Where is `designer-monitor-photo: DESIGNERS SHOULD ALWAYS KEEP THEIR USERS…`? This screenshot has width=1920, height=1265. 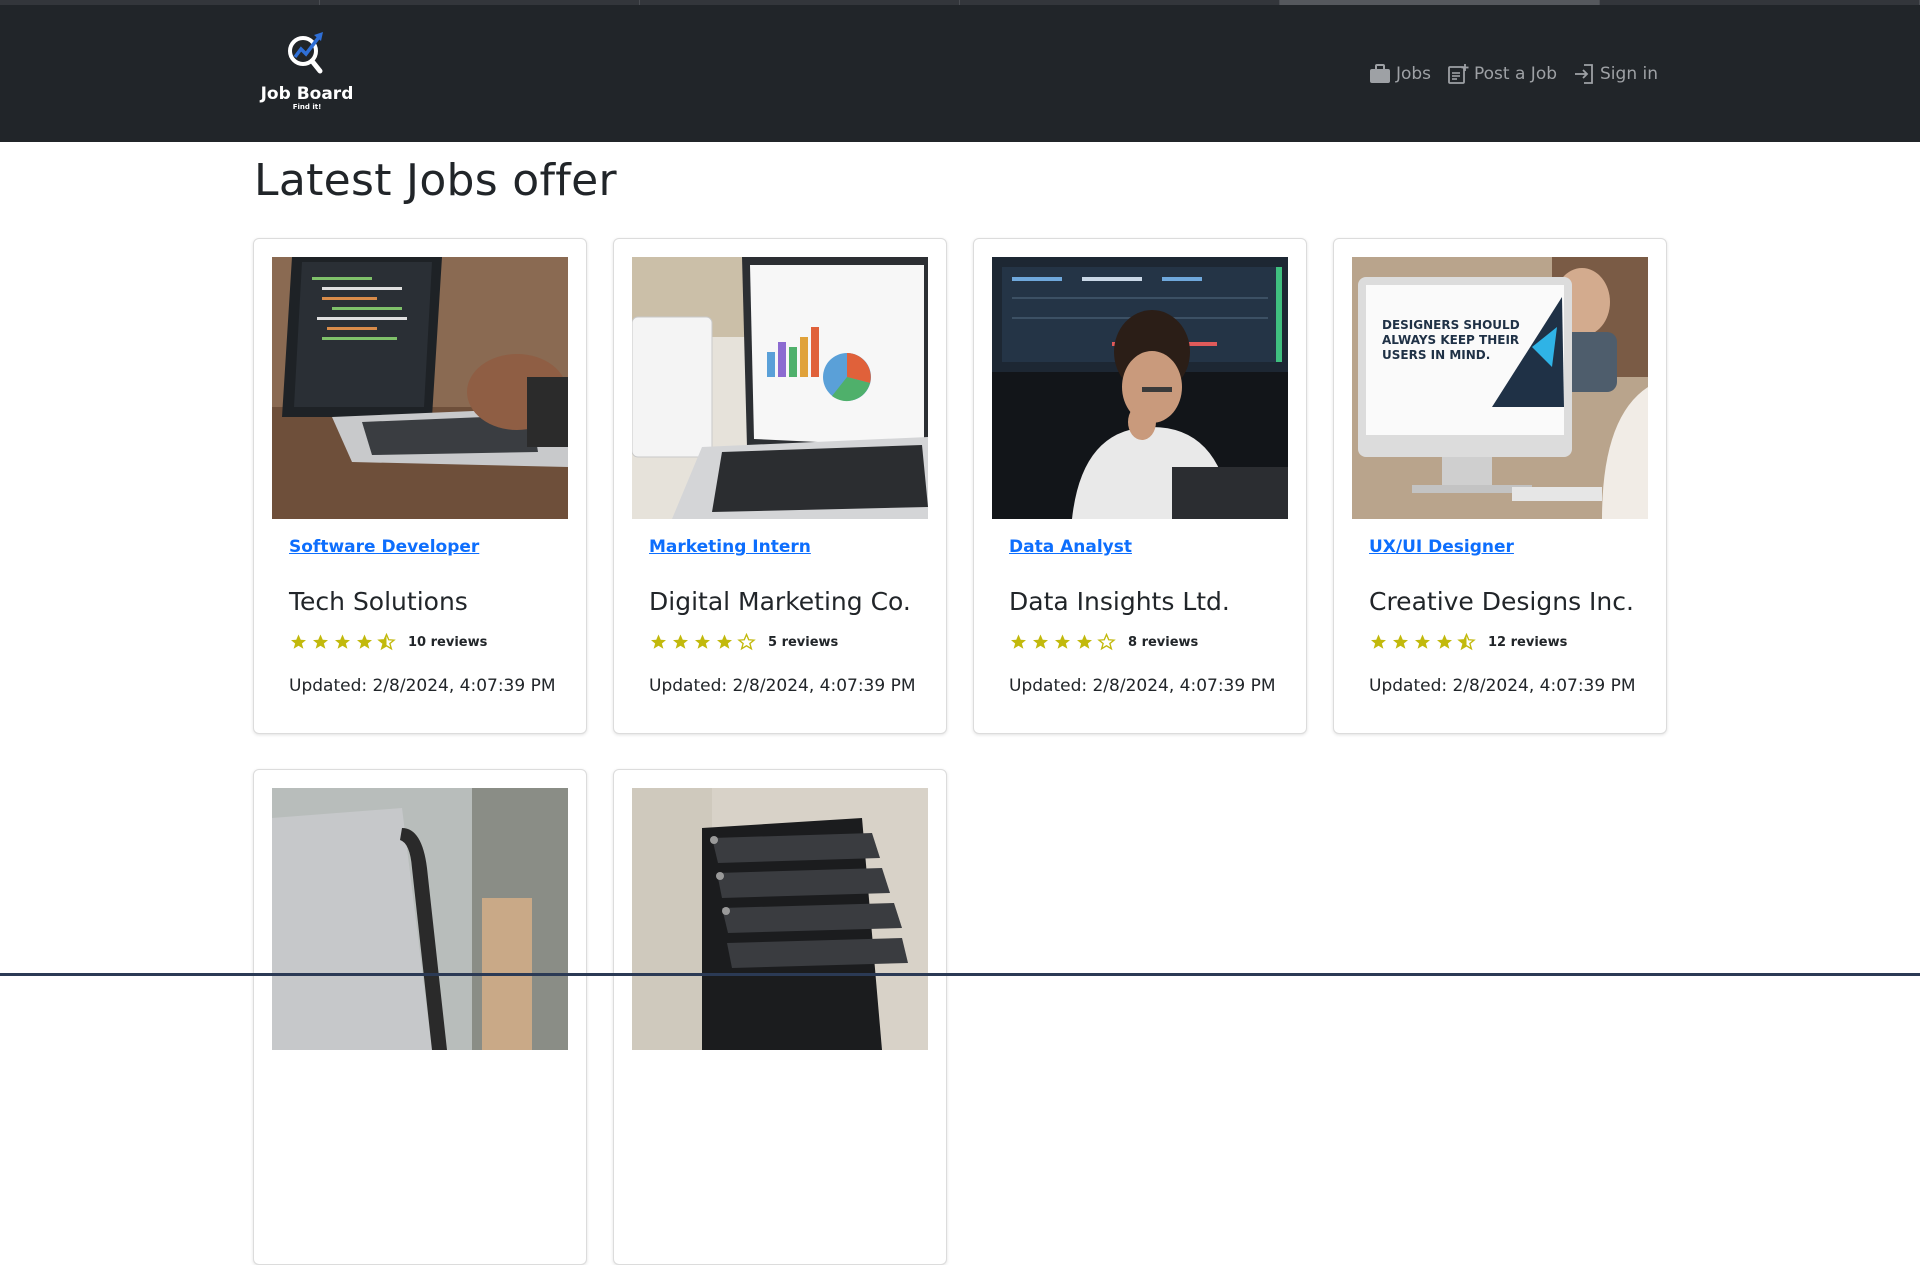 designer-monitor-photo: DESIGNERS SHOULD ALWAYS KEEP THEIR USERS… is located at coordinates (1500, 388).